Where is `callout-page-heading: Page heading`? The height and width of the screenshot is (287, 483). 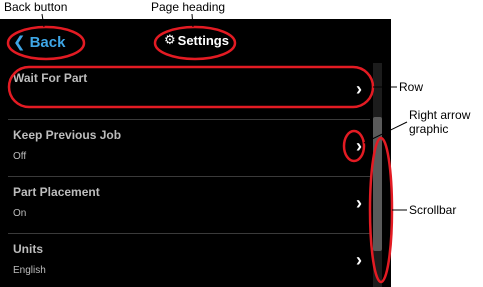
callout-page-heading: Page heading is located at coordinates (188, 7).